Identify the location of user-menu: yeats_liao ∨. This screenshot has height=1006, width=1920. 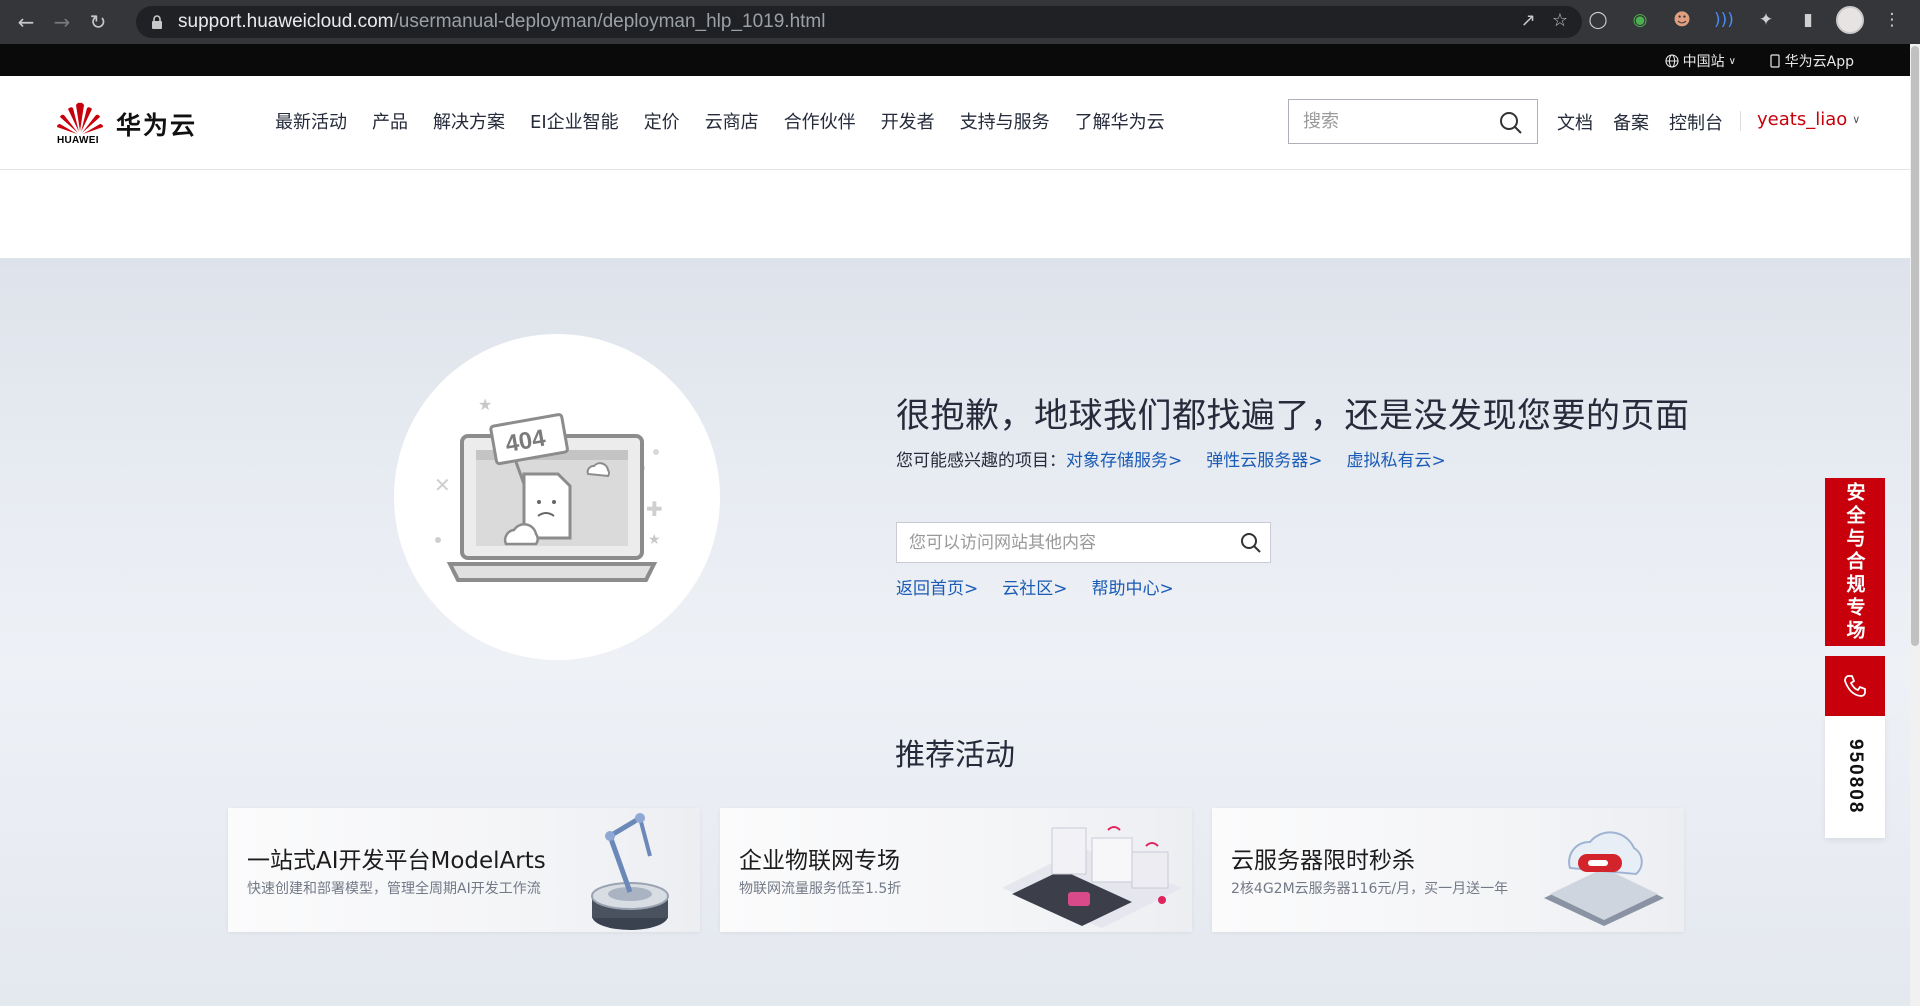
(1808, 119).